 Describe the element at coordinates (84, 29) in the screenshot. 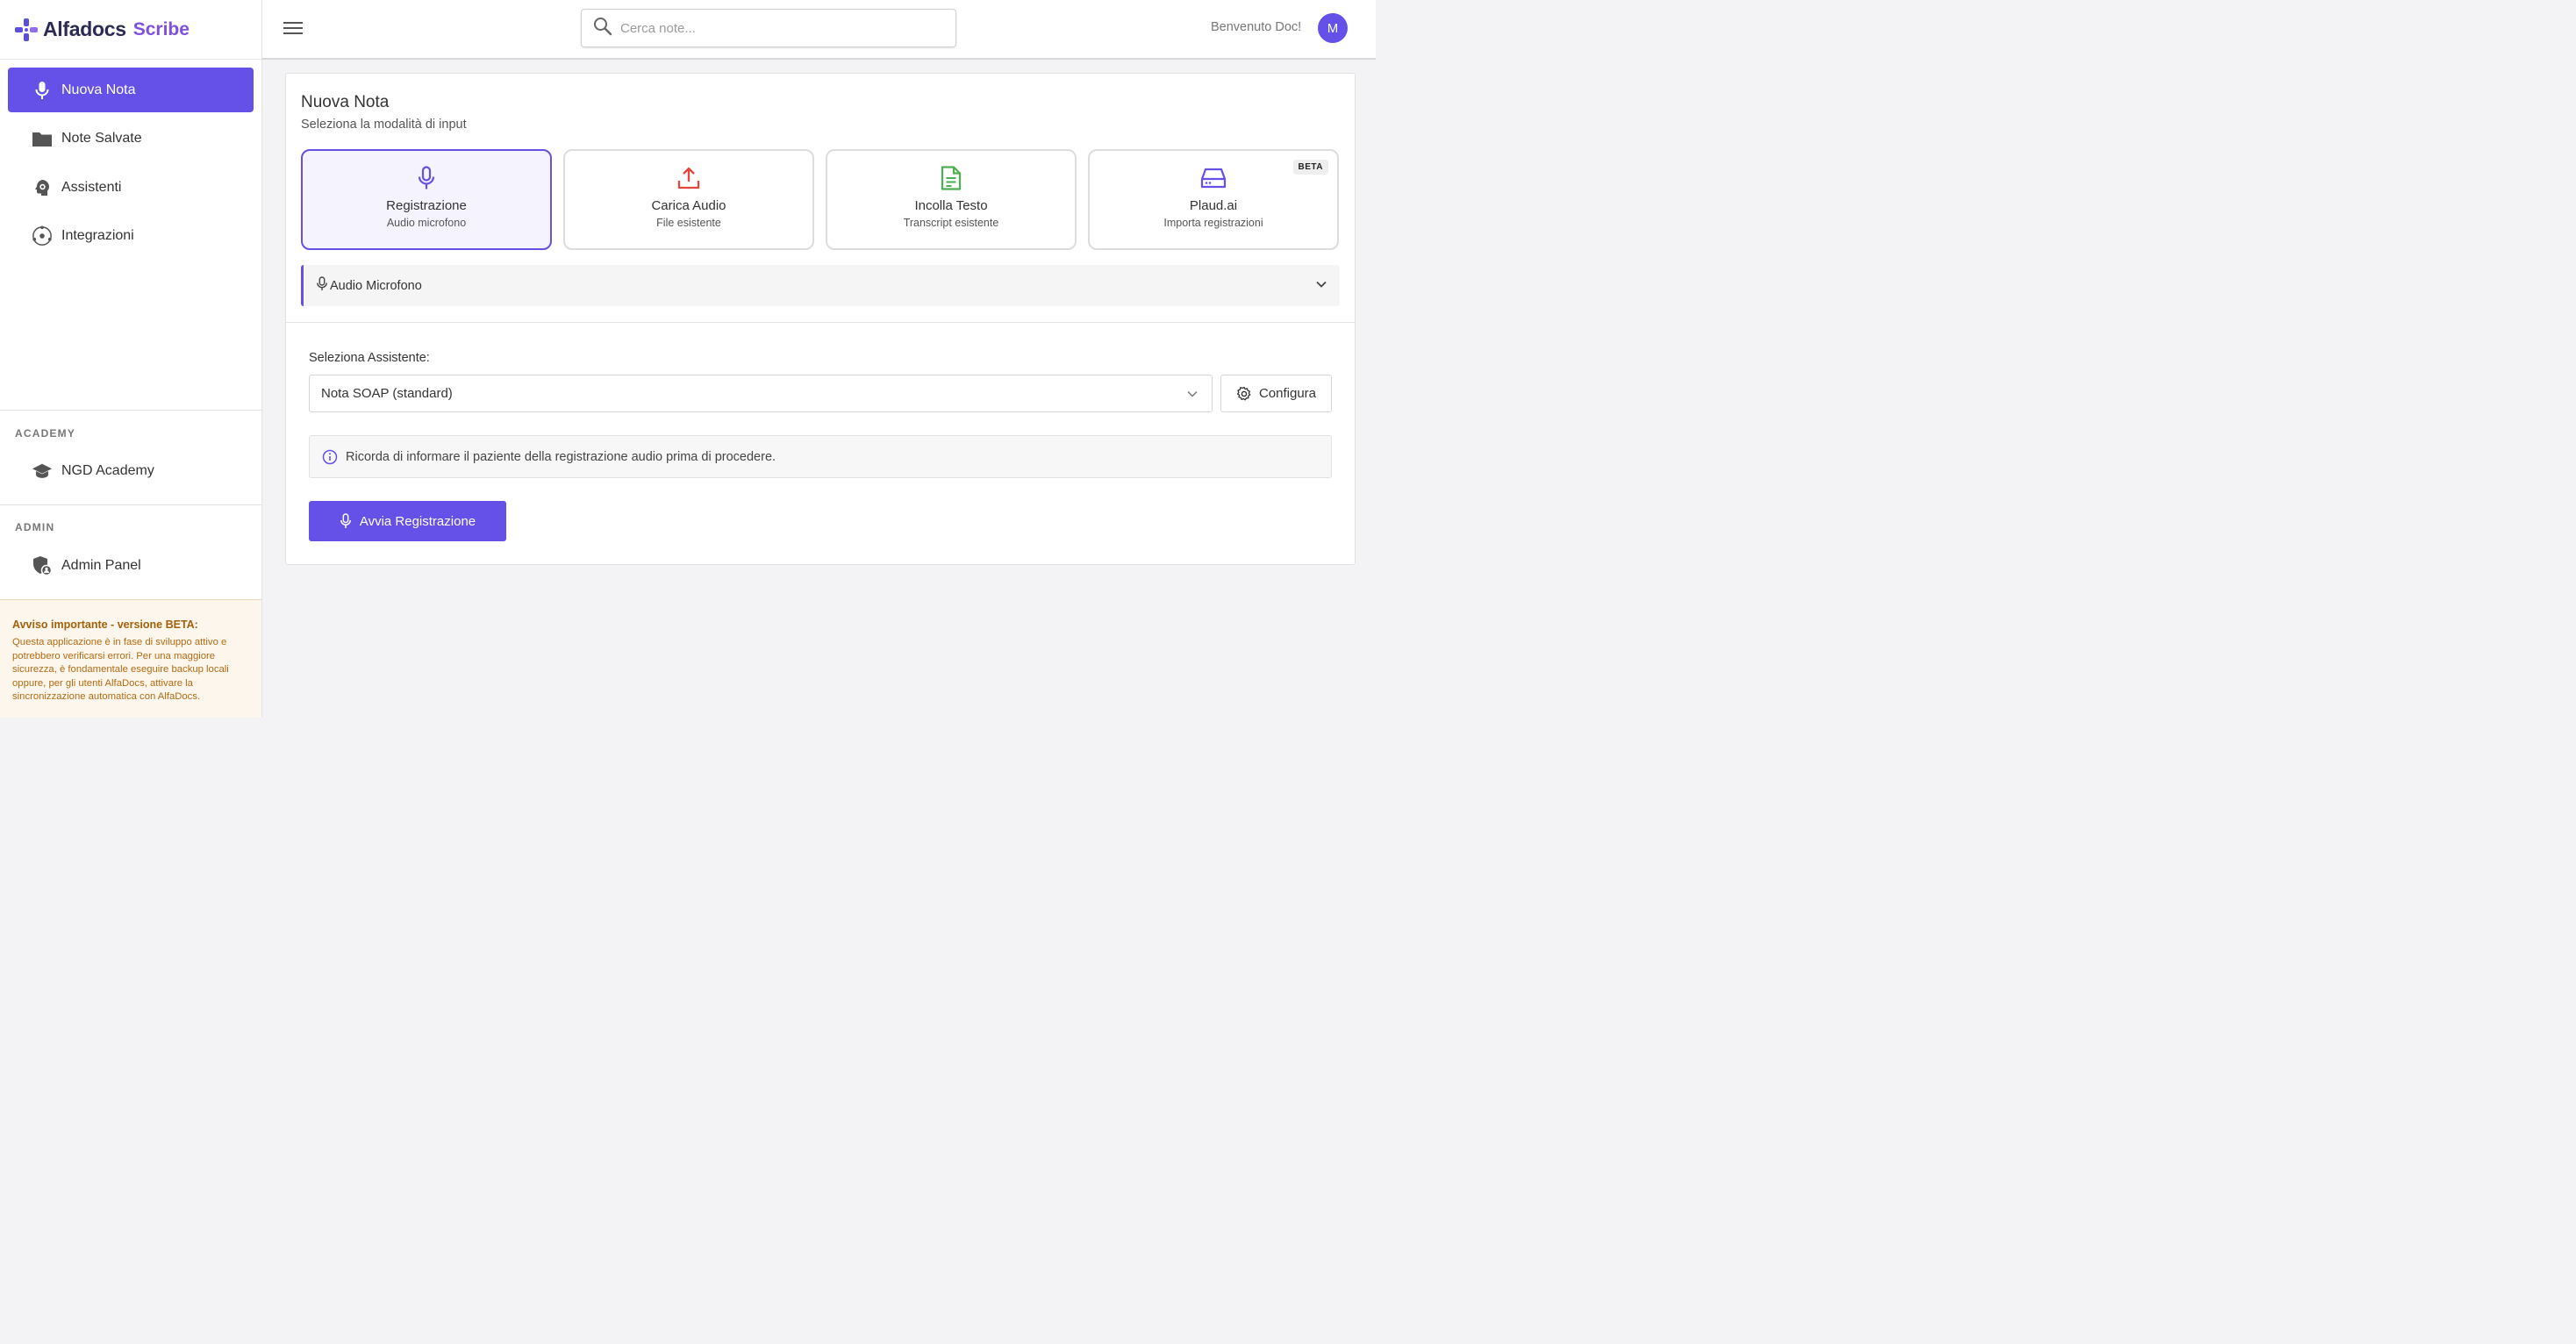

I see `brand-name: Alfadocs` at that location.